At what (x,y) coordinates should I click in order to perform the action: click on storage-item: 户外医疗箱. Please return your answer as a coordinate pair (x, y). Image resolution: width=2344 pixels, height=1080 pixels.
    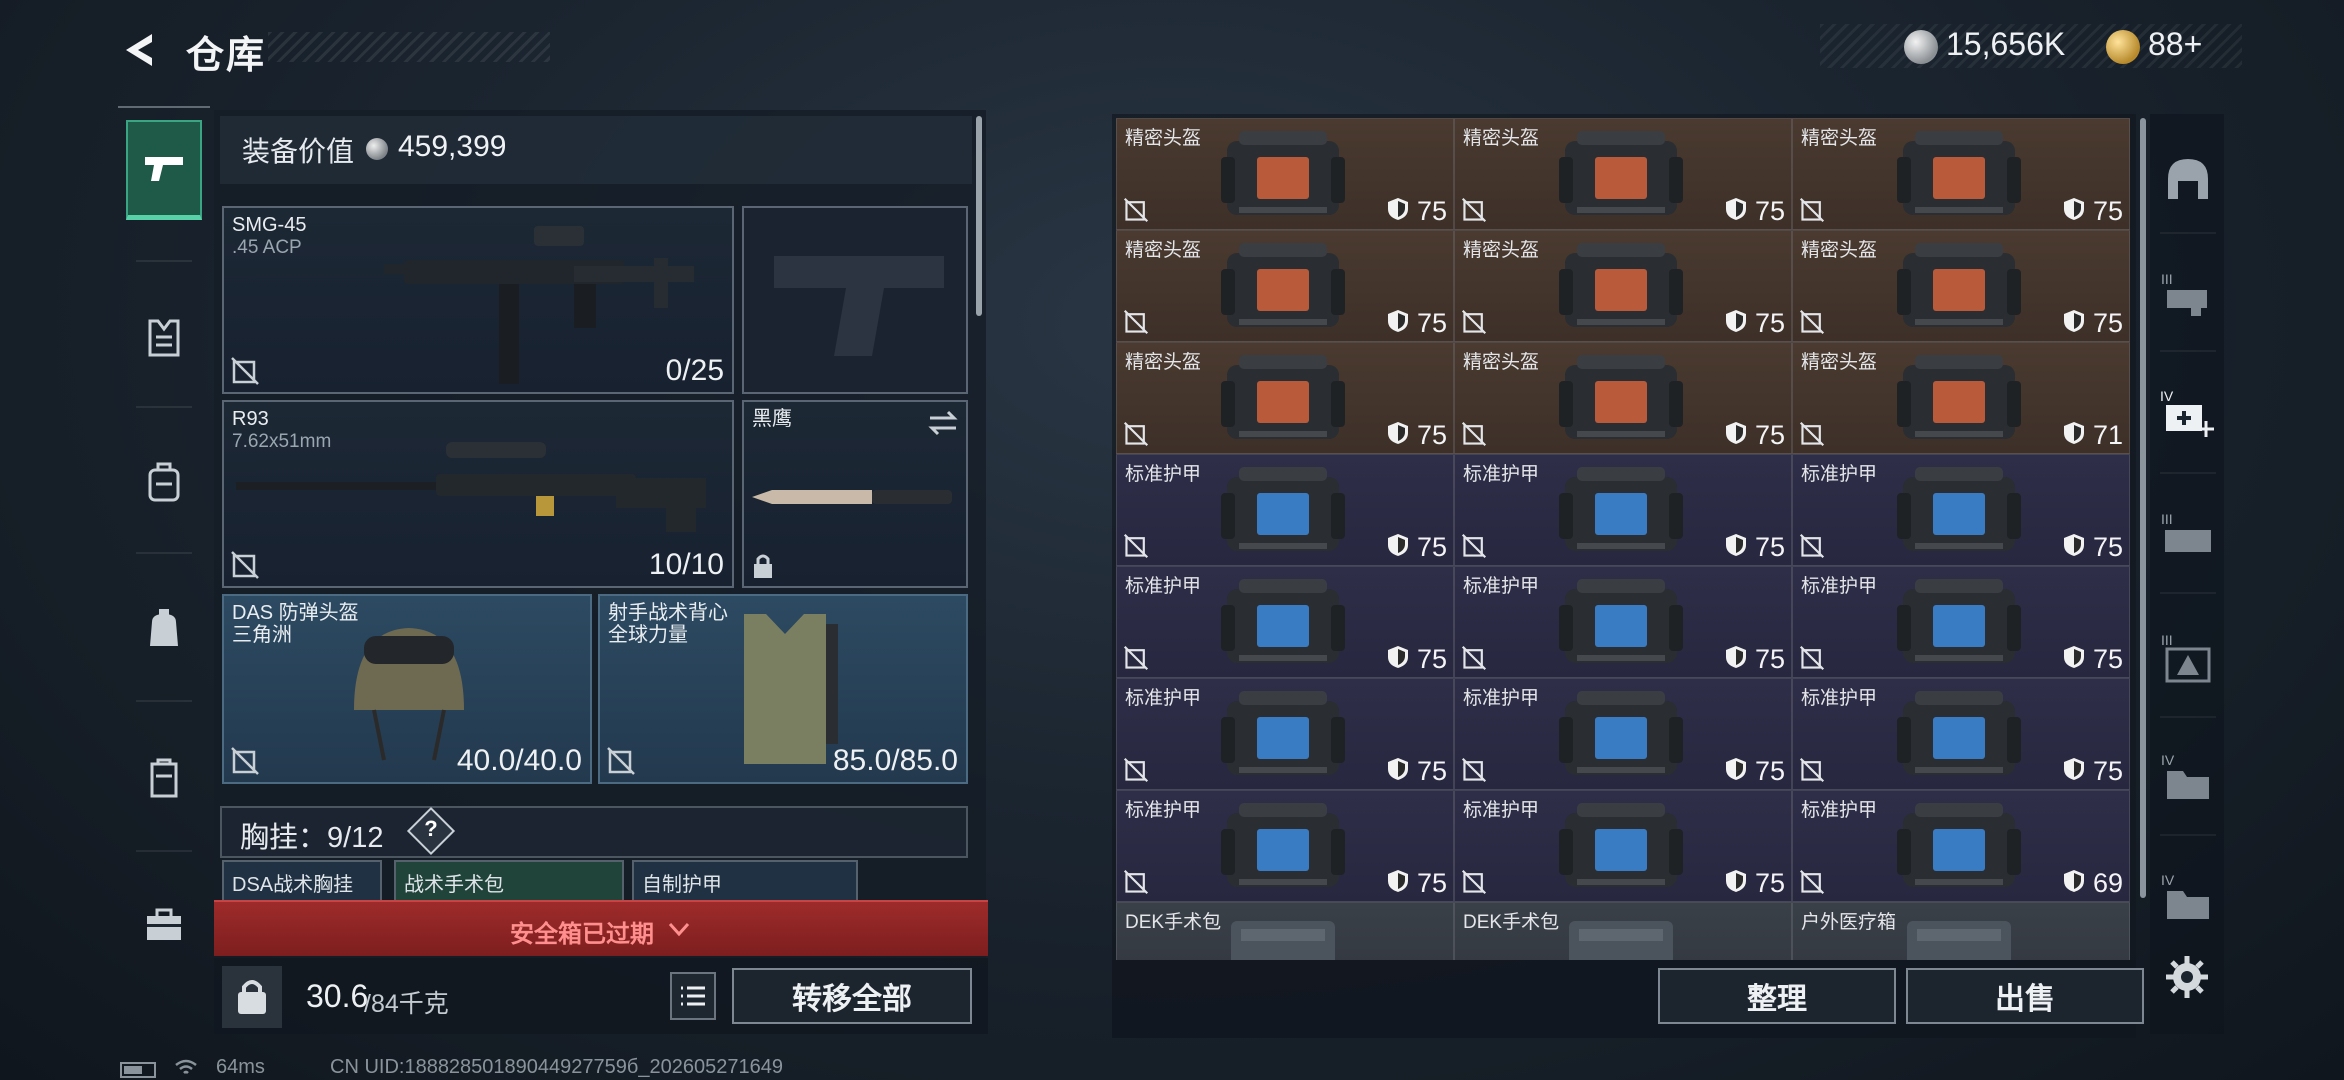
    Looking at the image, I should click on (1961, 931).